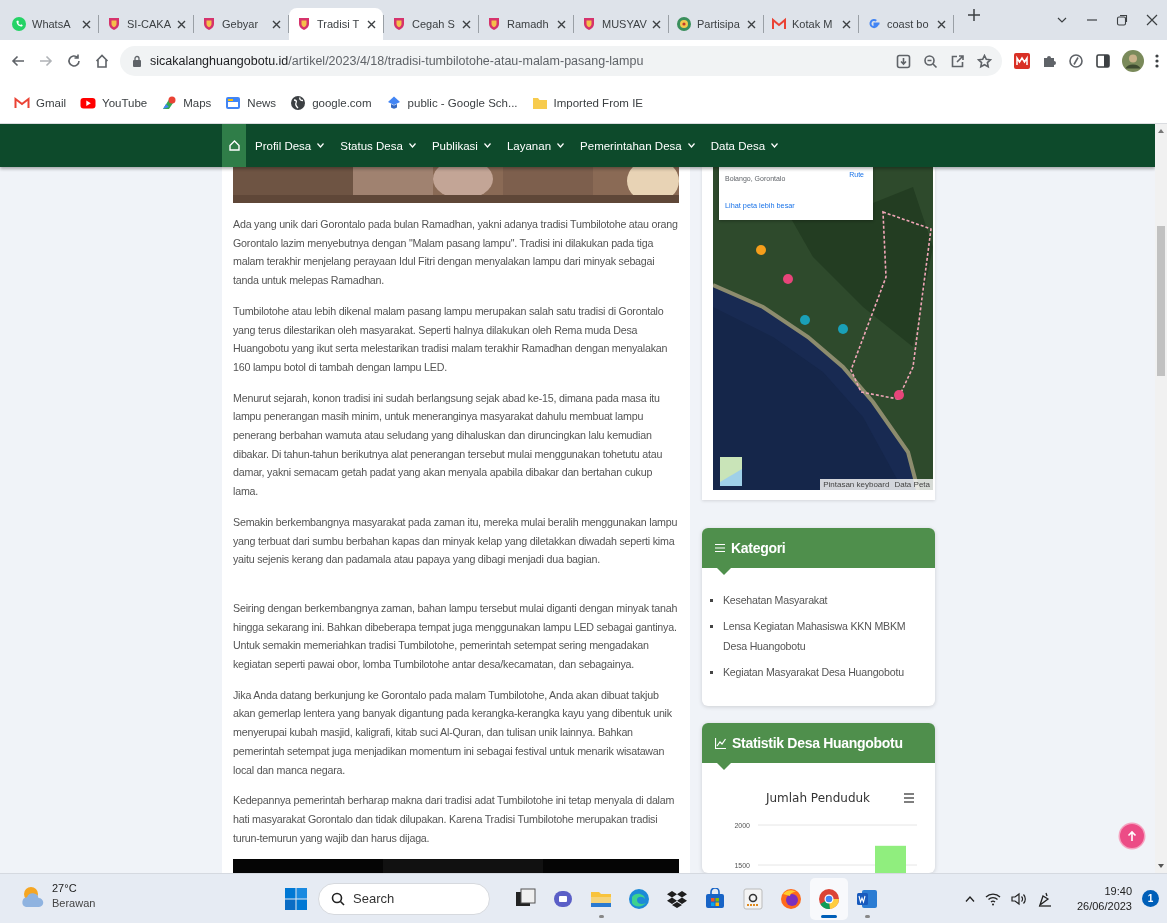 This screenshot has width=1167, height=923. What do you see at coordinates (146, 24) in the screenshot?
I see `browser-tab: SI-CAKA` at bounding box center [146, 24].